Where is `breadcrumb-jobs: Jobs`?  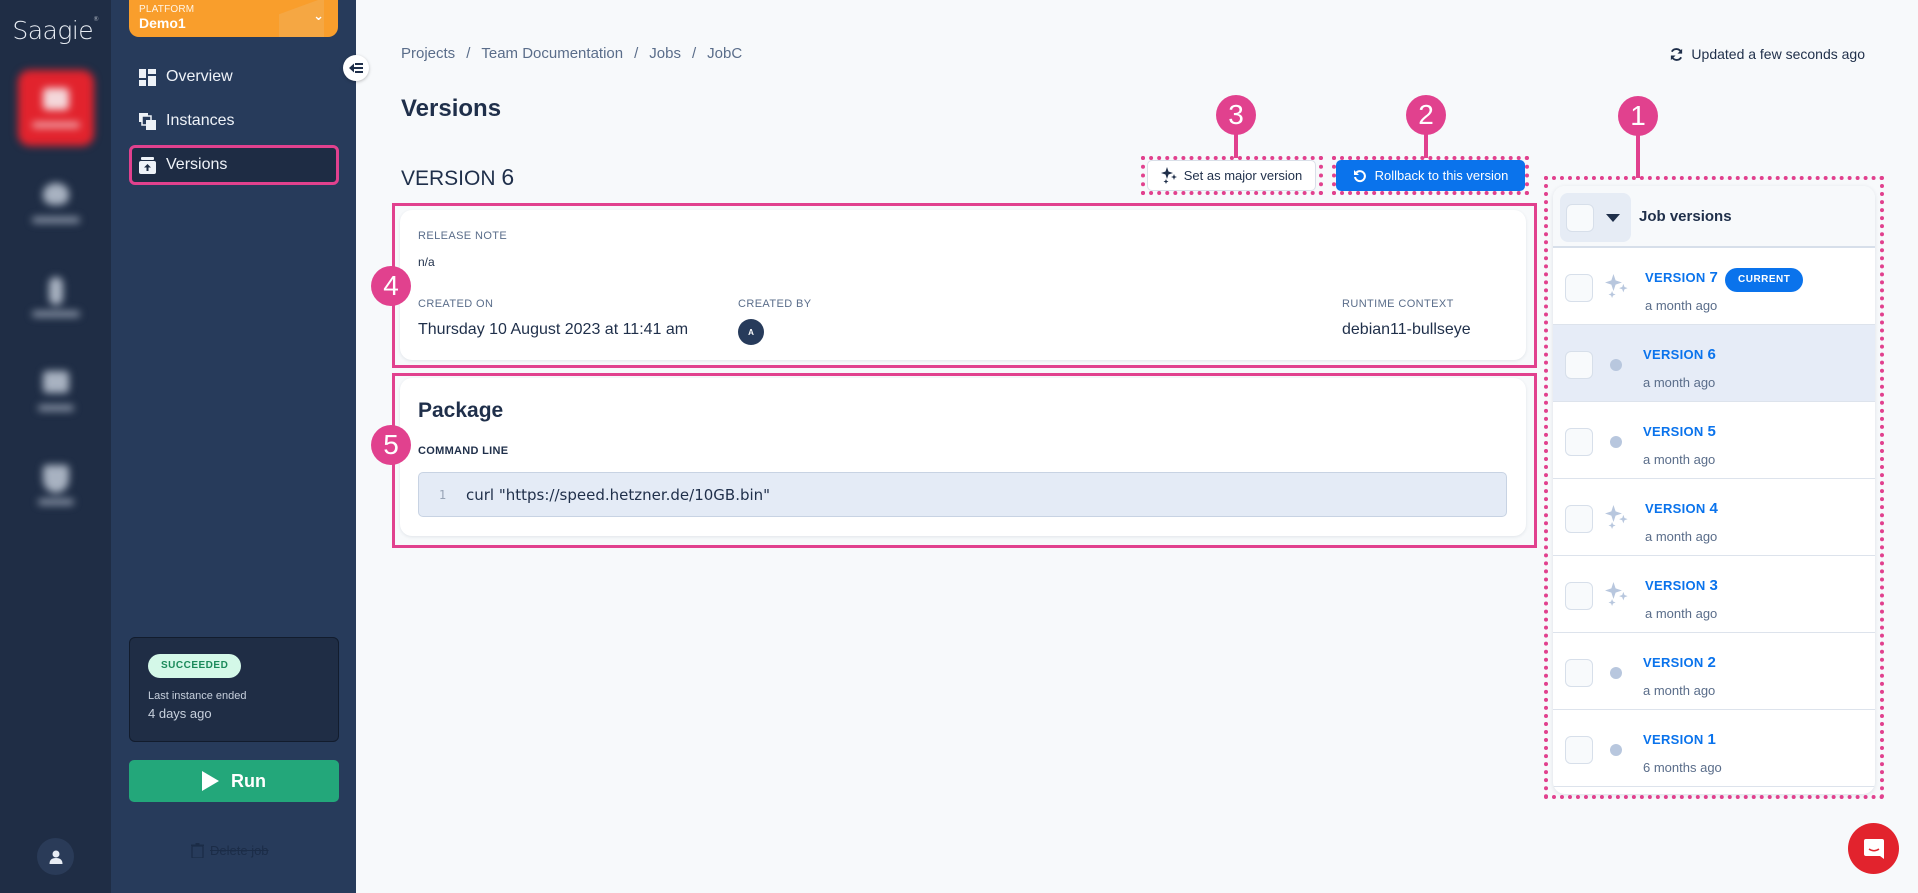
breadcrumb-jobs: Jobs is located at coordinates (665, 53).